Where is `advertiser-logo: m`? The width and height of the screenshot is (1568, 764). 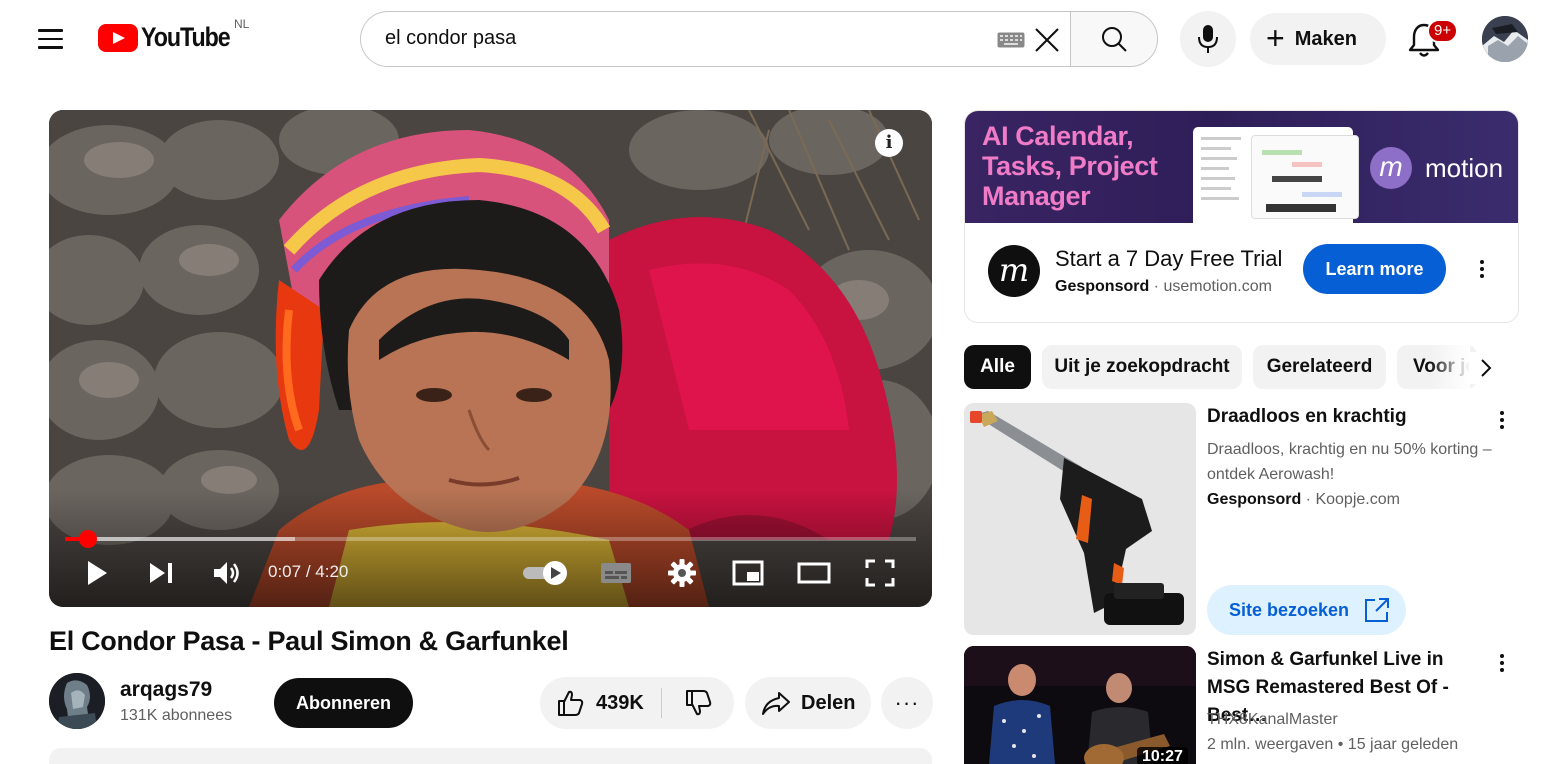
advertiser-logo: m is located at coordinates (1014, 271).